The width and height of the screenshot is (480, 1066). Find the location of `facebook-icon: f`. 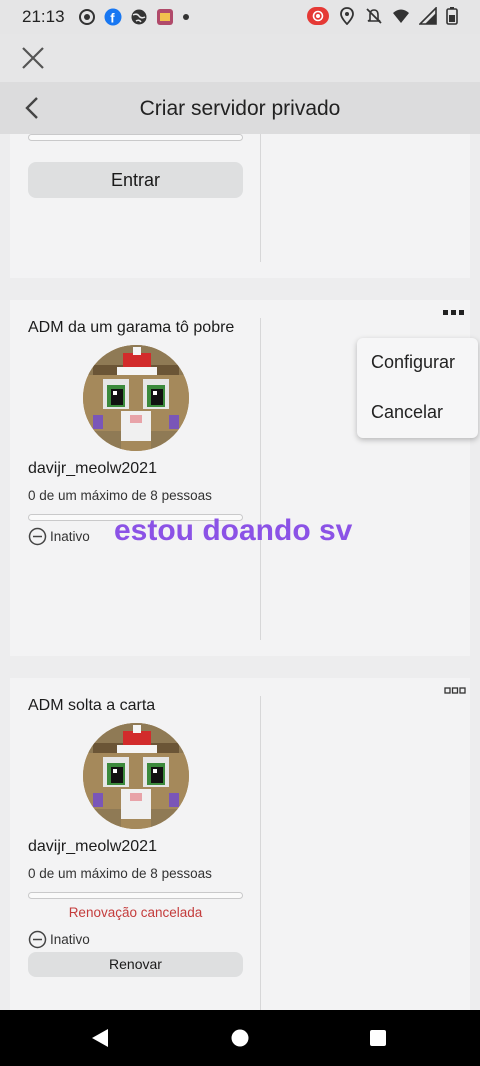

facebook-icon: f is located at coordinates (113, 17).